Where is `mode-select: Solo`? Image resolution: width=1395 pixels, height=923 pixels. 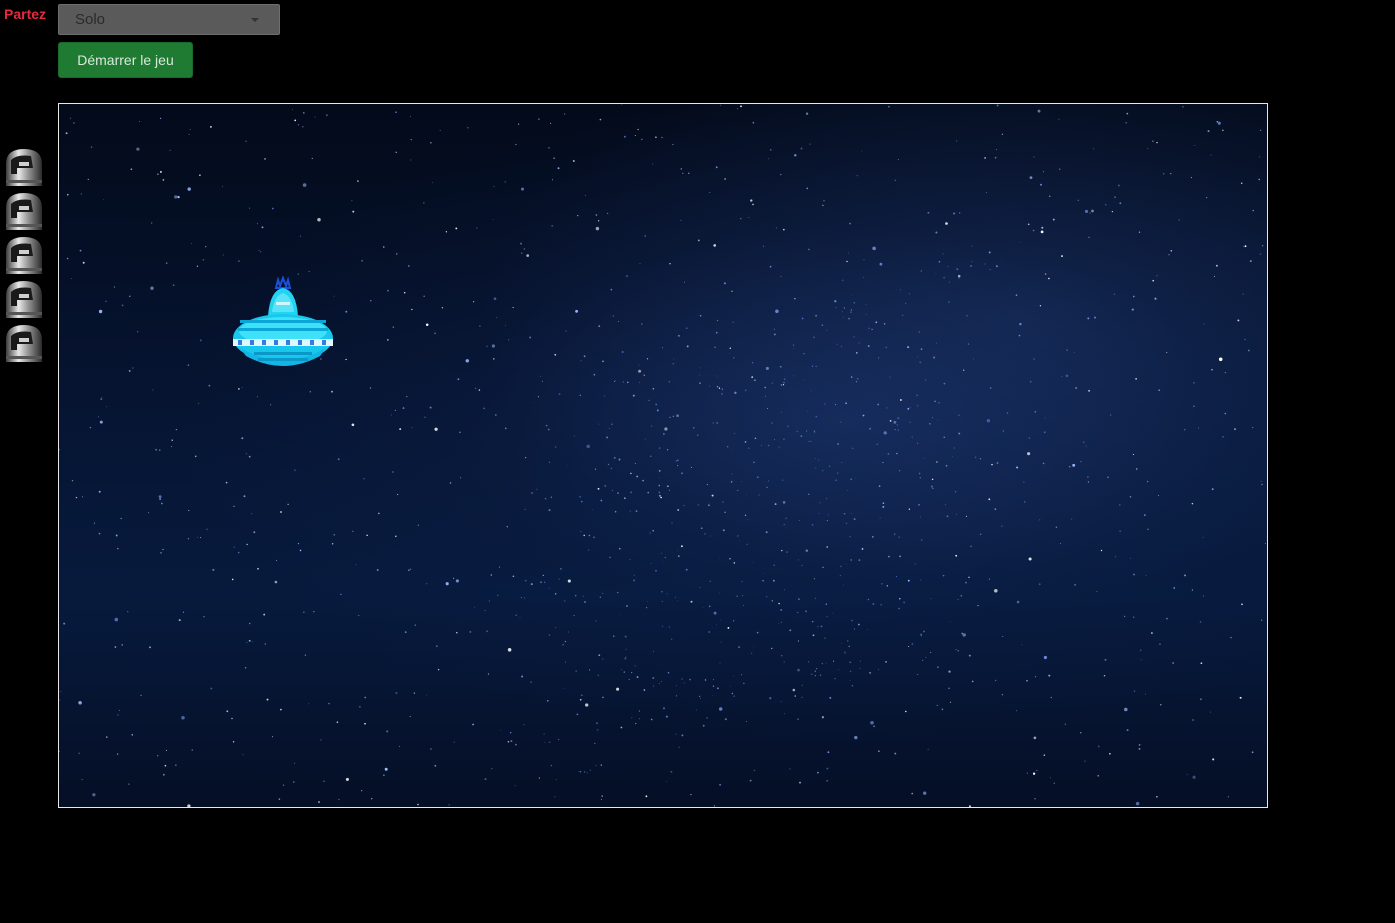 mode-select: Solo is located at coordinates (169, 19).